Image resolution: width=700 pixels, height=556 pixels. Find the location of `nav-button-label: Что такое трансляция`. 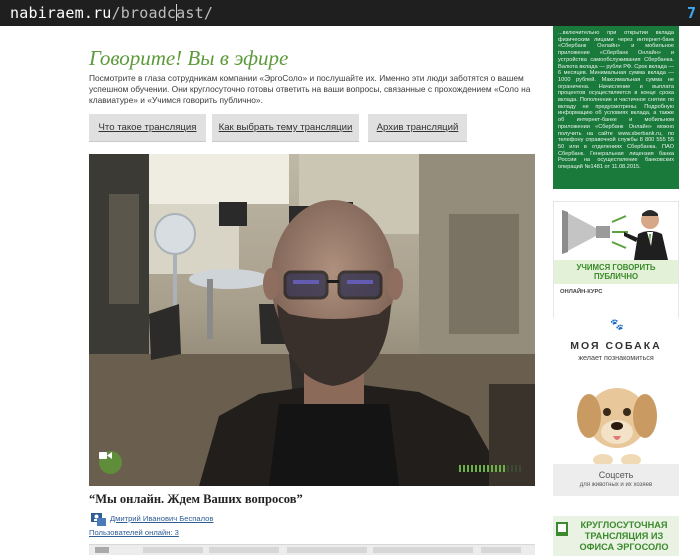

nav-button-label: Что такое трансляция is located at coordinates (147, 127).